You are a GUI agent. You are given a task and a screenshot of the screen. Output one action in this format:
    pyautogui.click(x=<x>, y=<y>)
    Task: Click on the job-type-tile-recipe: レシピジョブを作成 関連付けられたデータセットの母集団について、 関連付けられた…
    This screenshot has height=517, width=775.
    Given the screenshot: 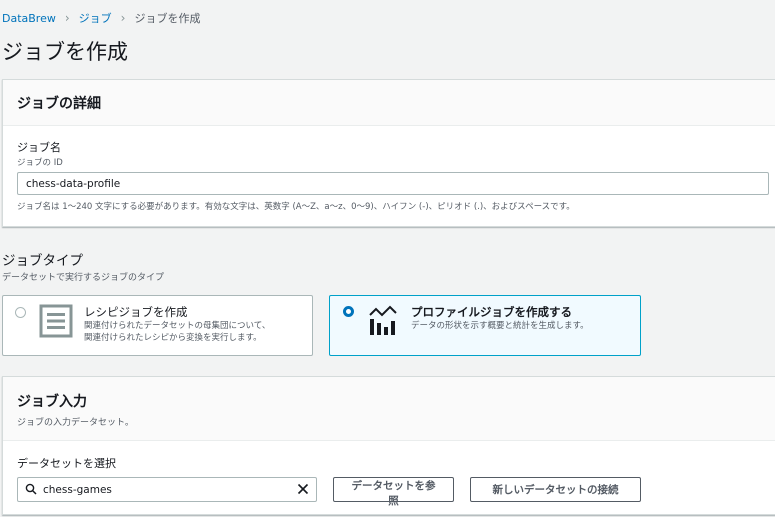 What is the action you would take?
    pyautogui.click(x=157, y=325)
    